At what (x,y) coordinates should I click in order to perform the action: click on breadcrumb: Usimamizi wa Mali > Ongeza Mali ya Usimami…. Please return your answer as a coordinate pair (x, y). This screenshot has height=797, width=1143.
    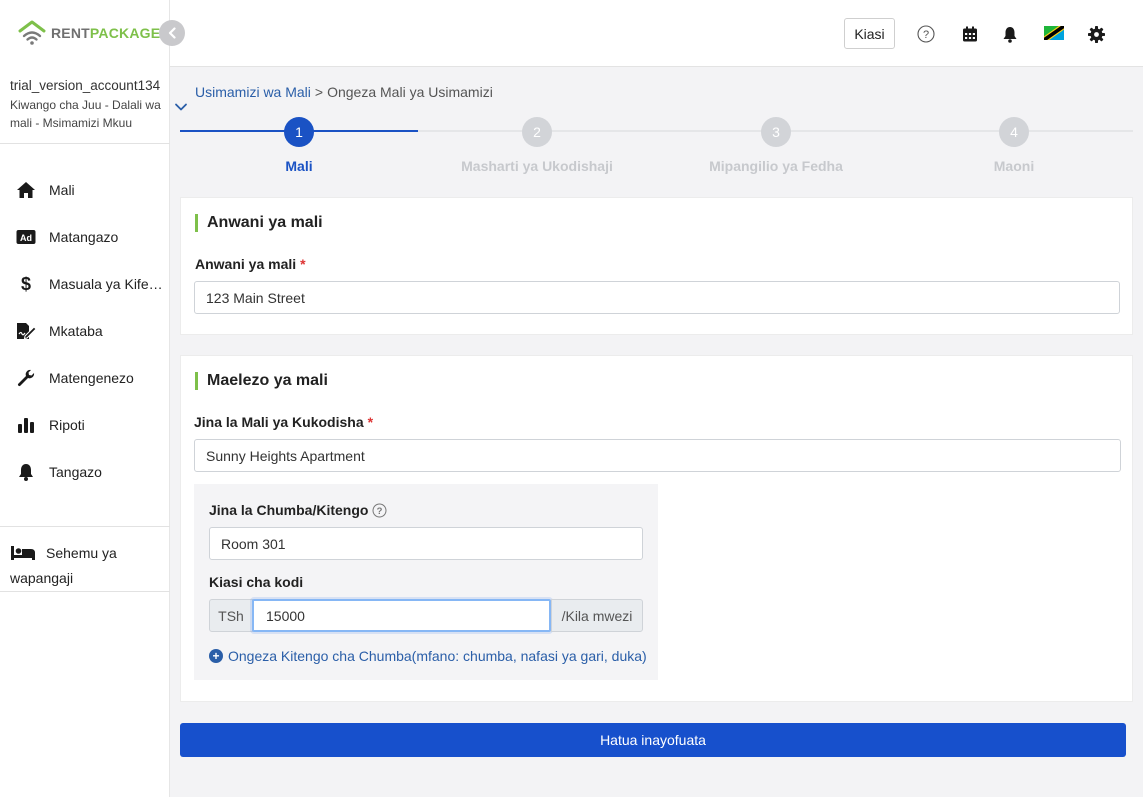
    Looking at the image, I should click on (344, 92).